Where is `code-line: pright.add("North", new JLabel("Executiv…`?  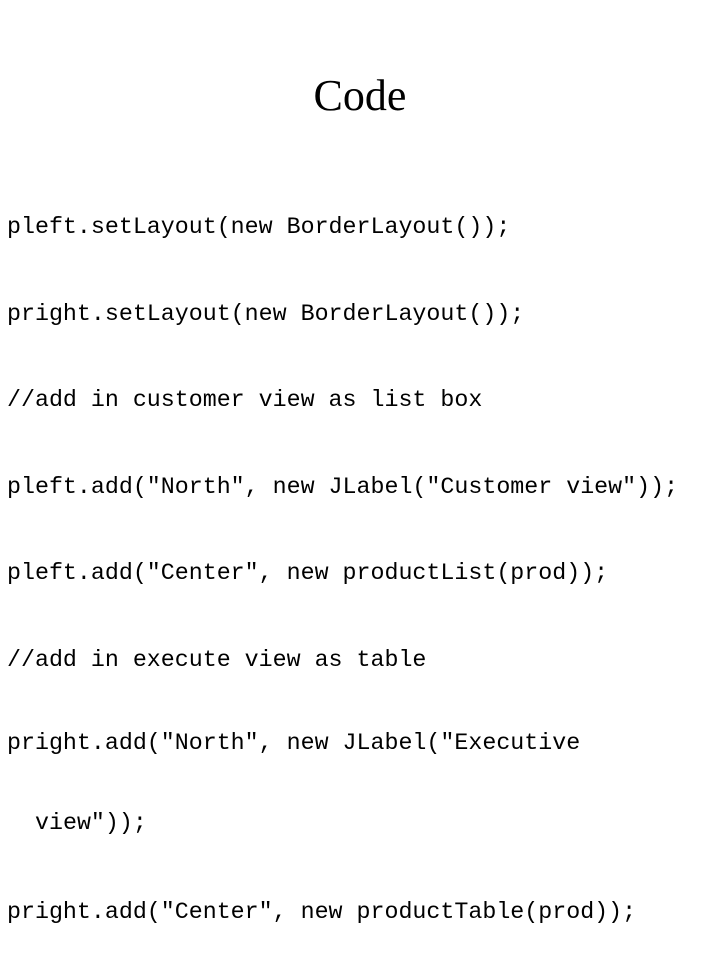
code-line: pright.add("North", new JLabel("Executiv… is located at coordinates (294, 742).